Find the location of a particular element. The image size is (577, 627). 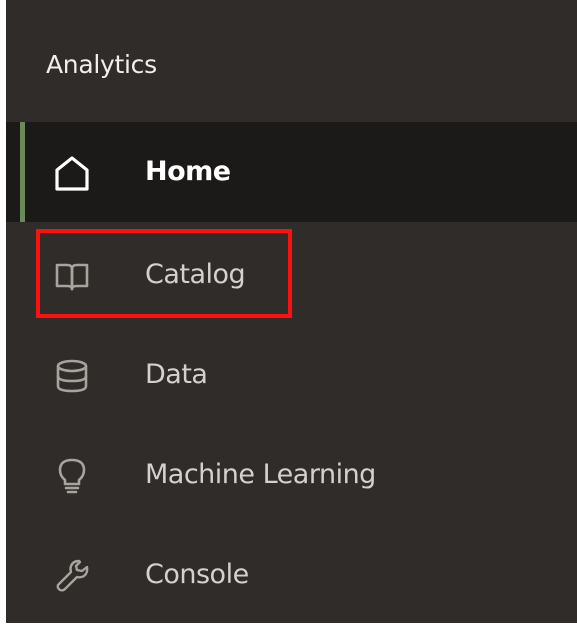

lightbulb-icon is located at coordinates (72, 476).